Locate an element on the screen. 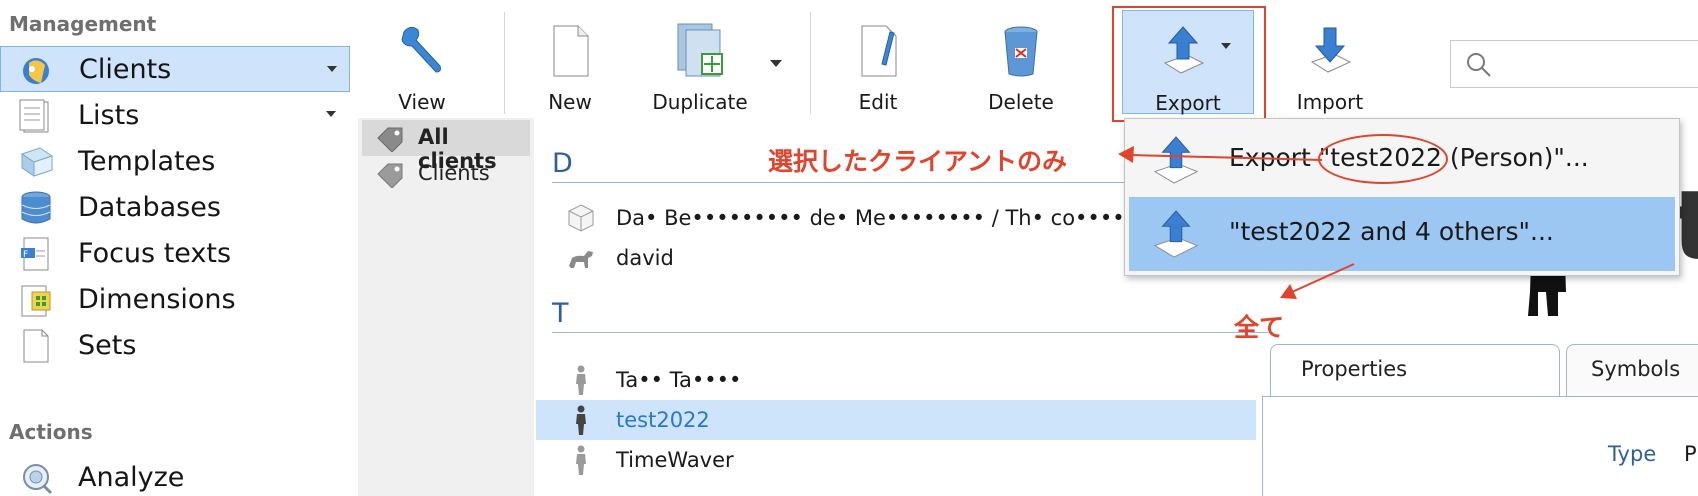  duplicate-label: Duplicate is located at coordinates (700, 102).